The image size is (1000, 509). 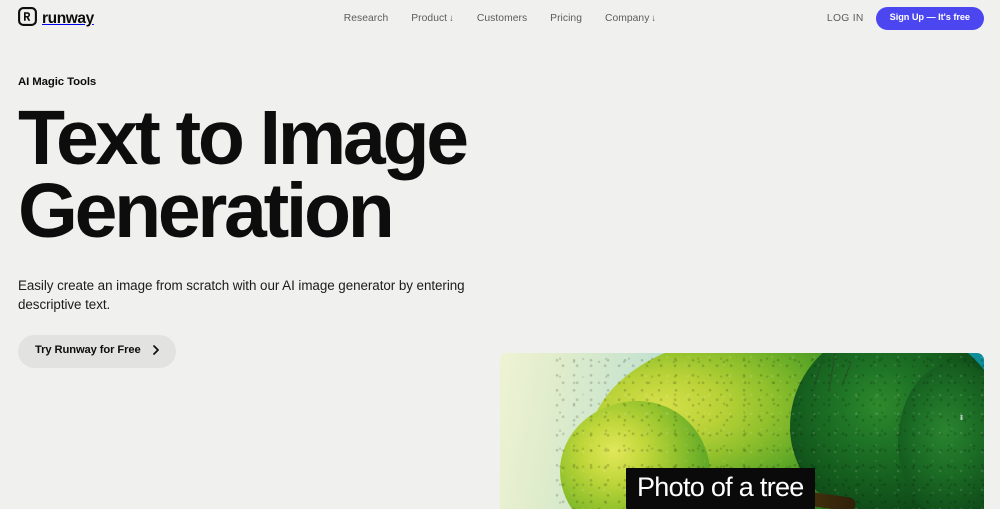 What do you see at coordinates (88, 350) in the screenshot?
I see `cta-label: Try Runway for Free` at bounding box center [88, 350].